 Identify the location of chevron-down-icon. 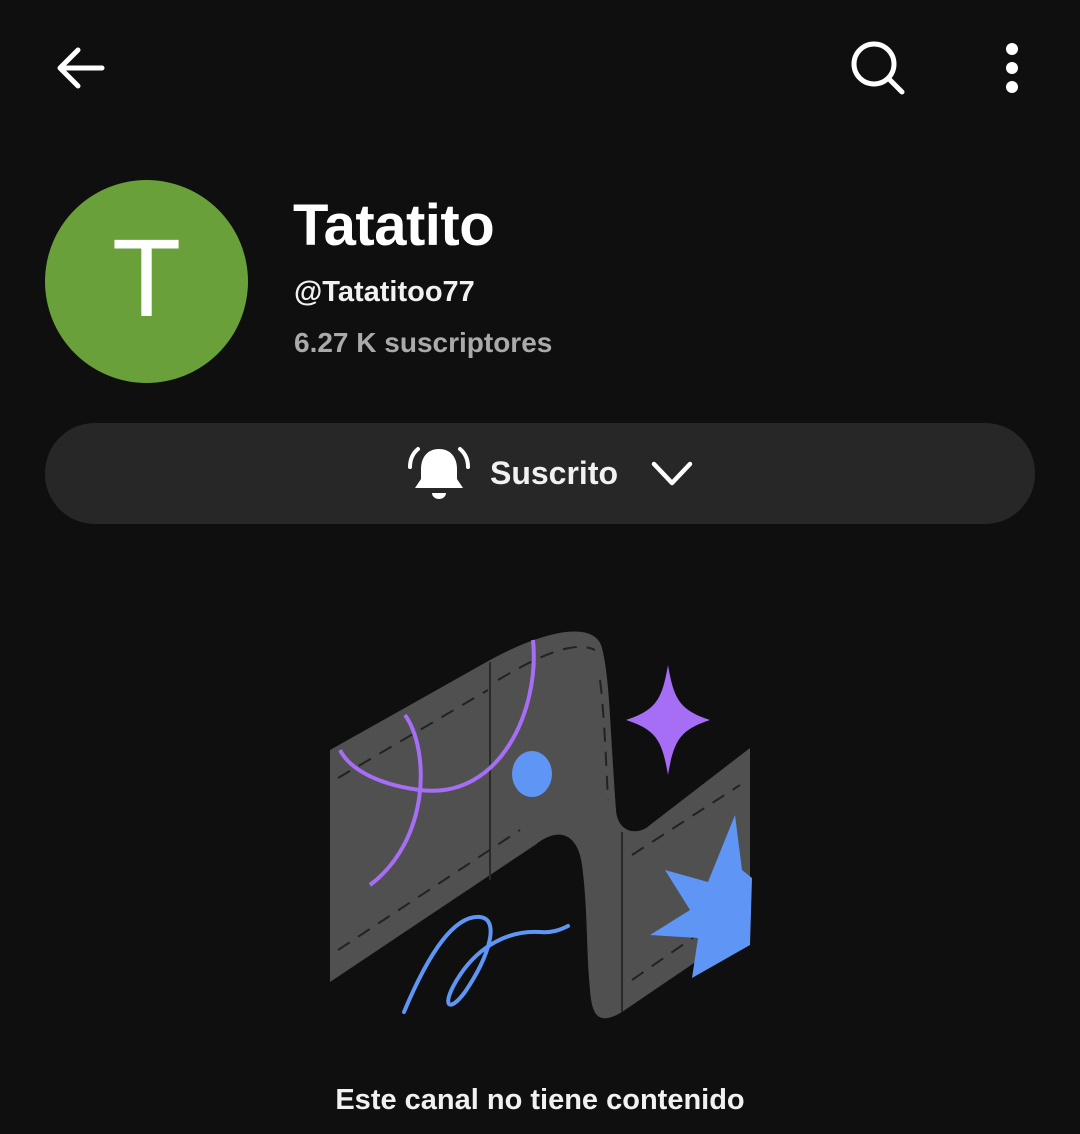
(672, 473).